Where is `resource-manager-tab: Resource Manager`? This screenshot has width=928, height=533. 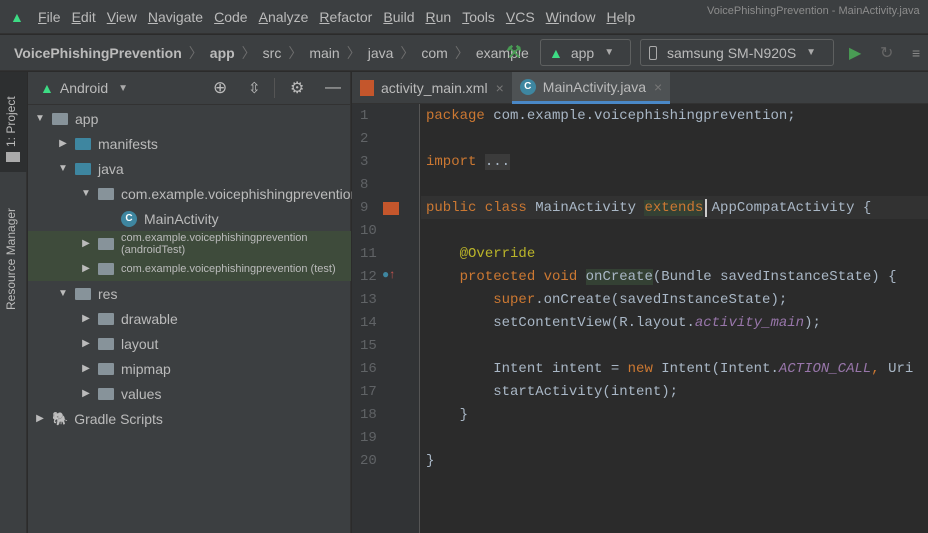
resource-manager-tab: Resource Manager is located at coordinates (11, 259).